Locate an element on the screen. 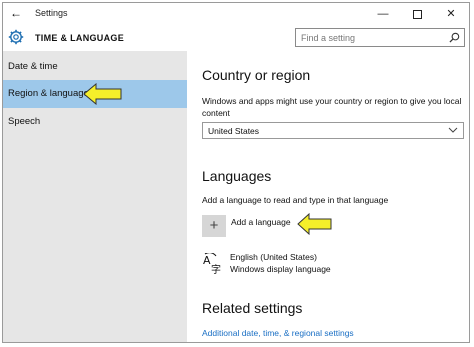 This screenshot has height=347, width=474. country-value: United States is located at coordinates (234, 131).